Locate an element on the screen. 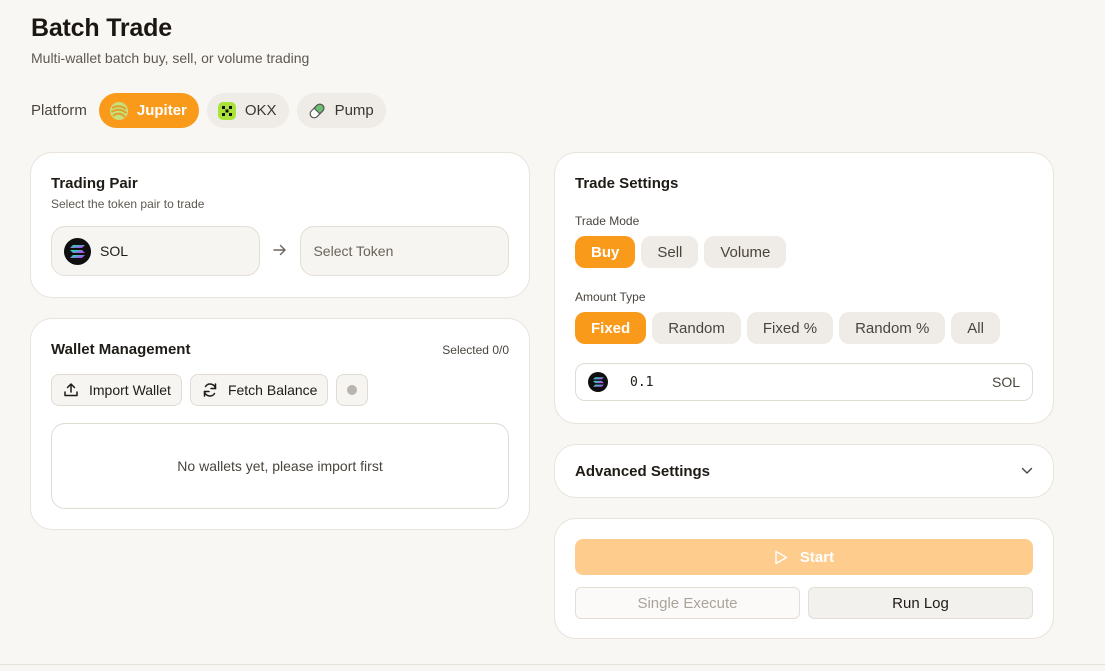  start-button: Start is located at coordinates (804, 557).